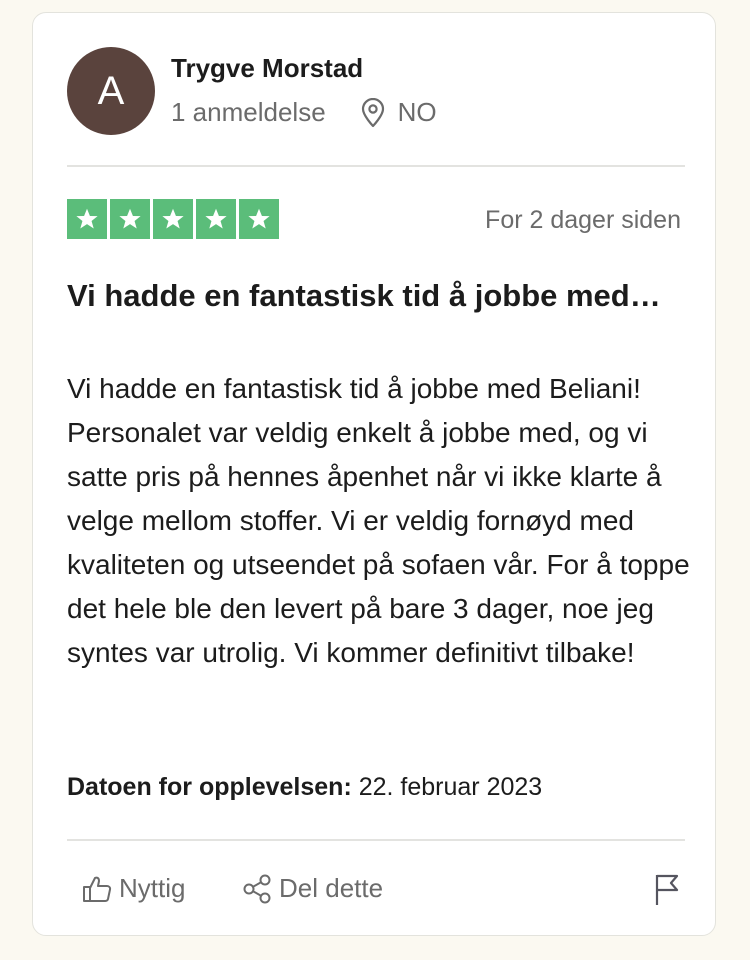  I want to click on helpful-button: Nyttig, so click(133, 888).